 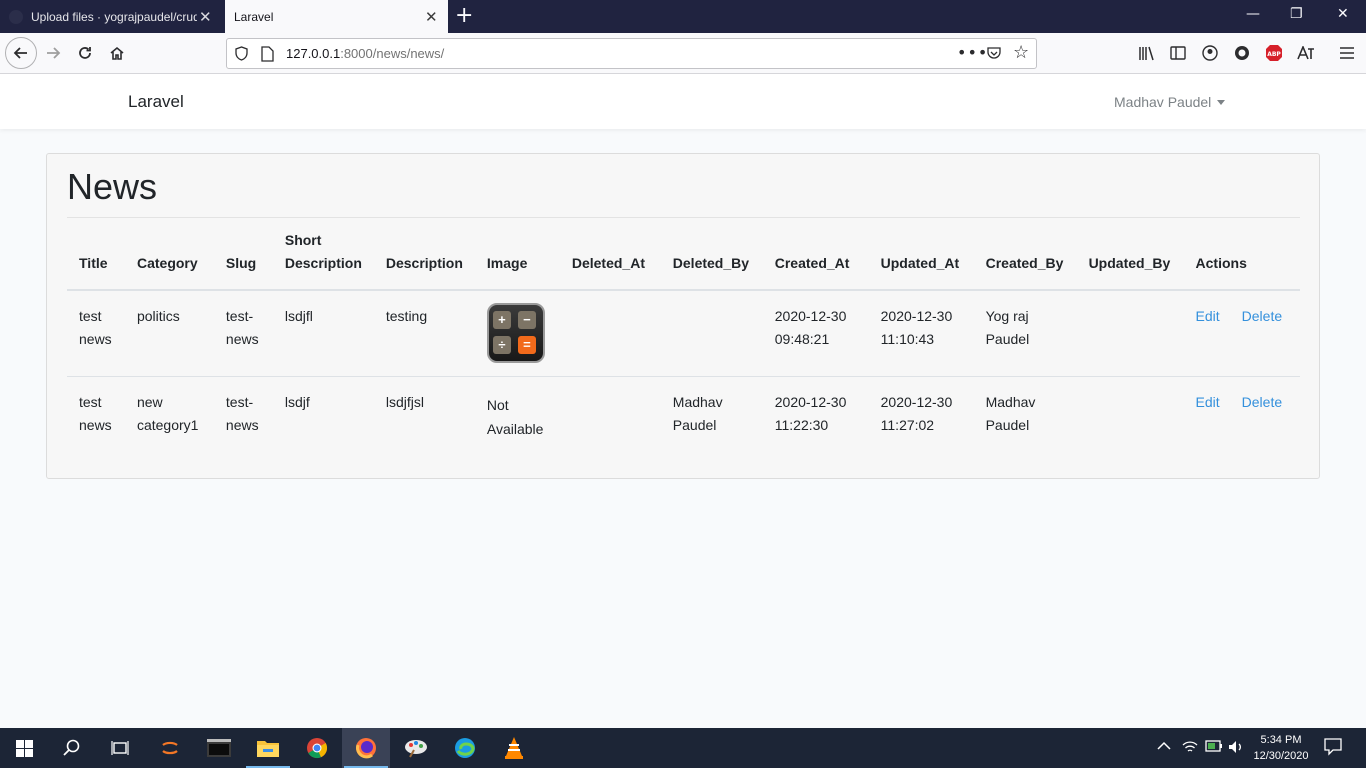 I want to click on cell-deleted-by: Madhav Paudel, so click(x=697, y=413).